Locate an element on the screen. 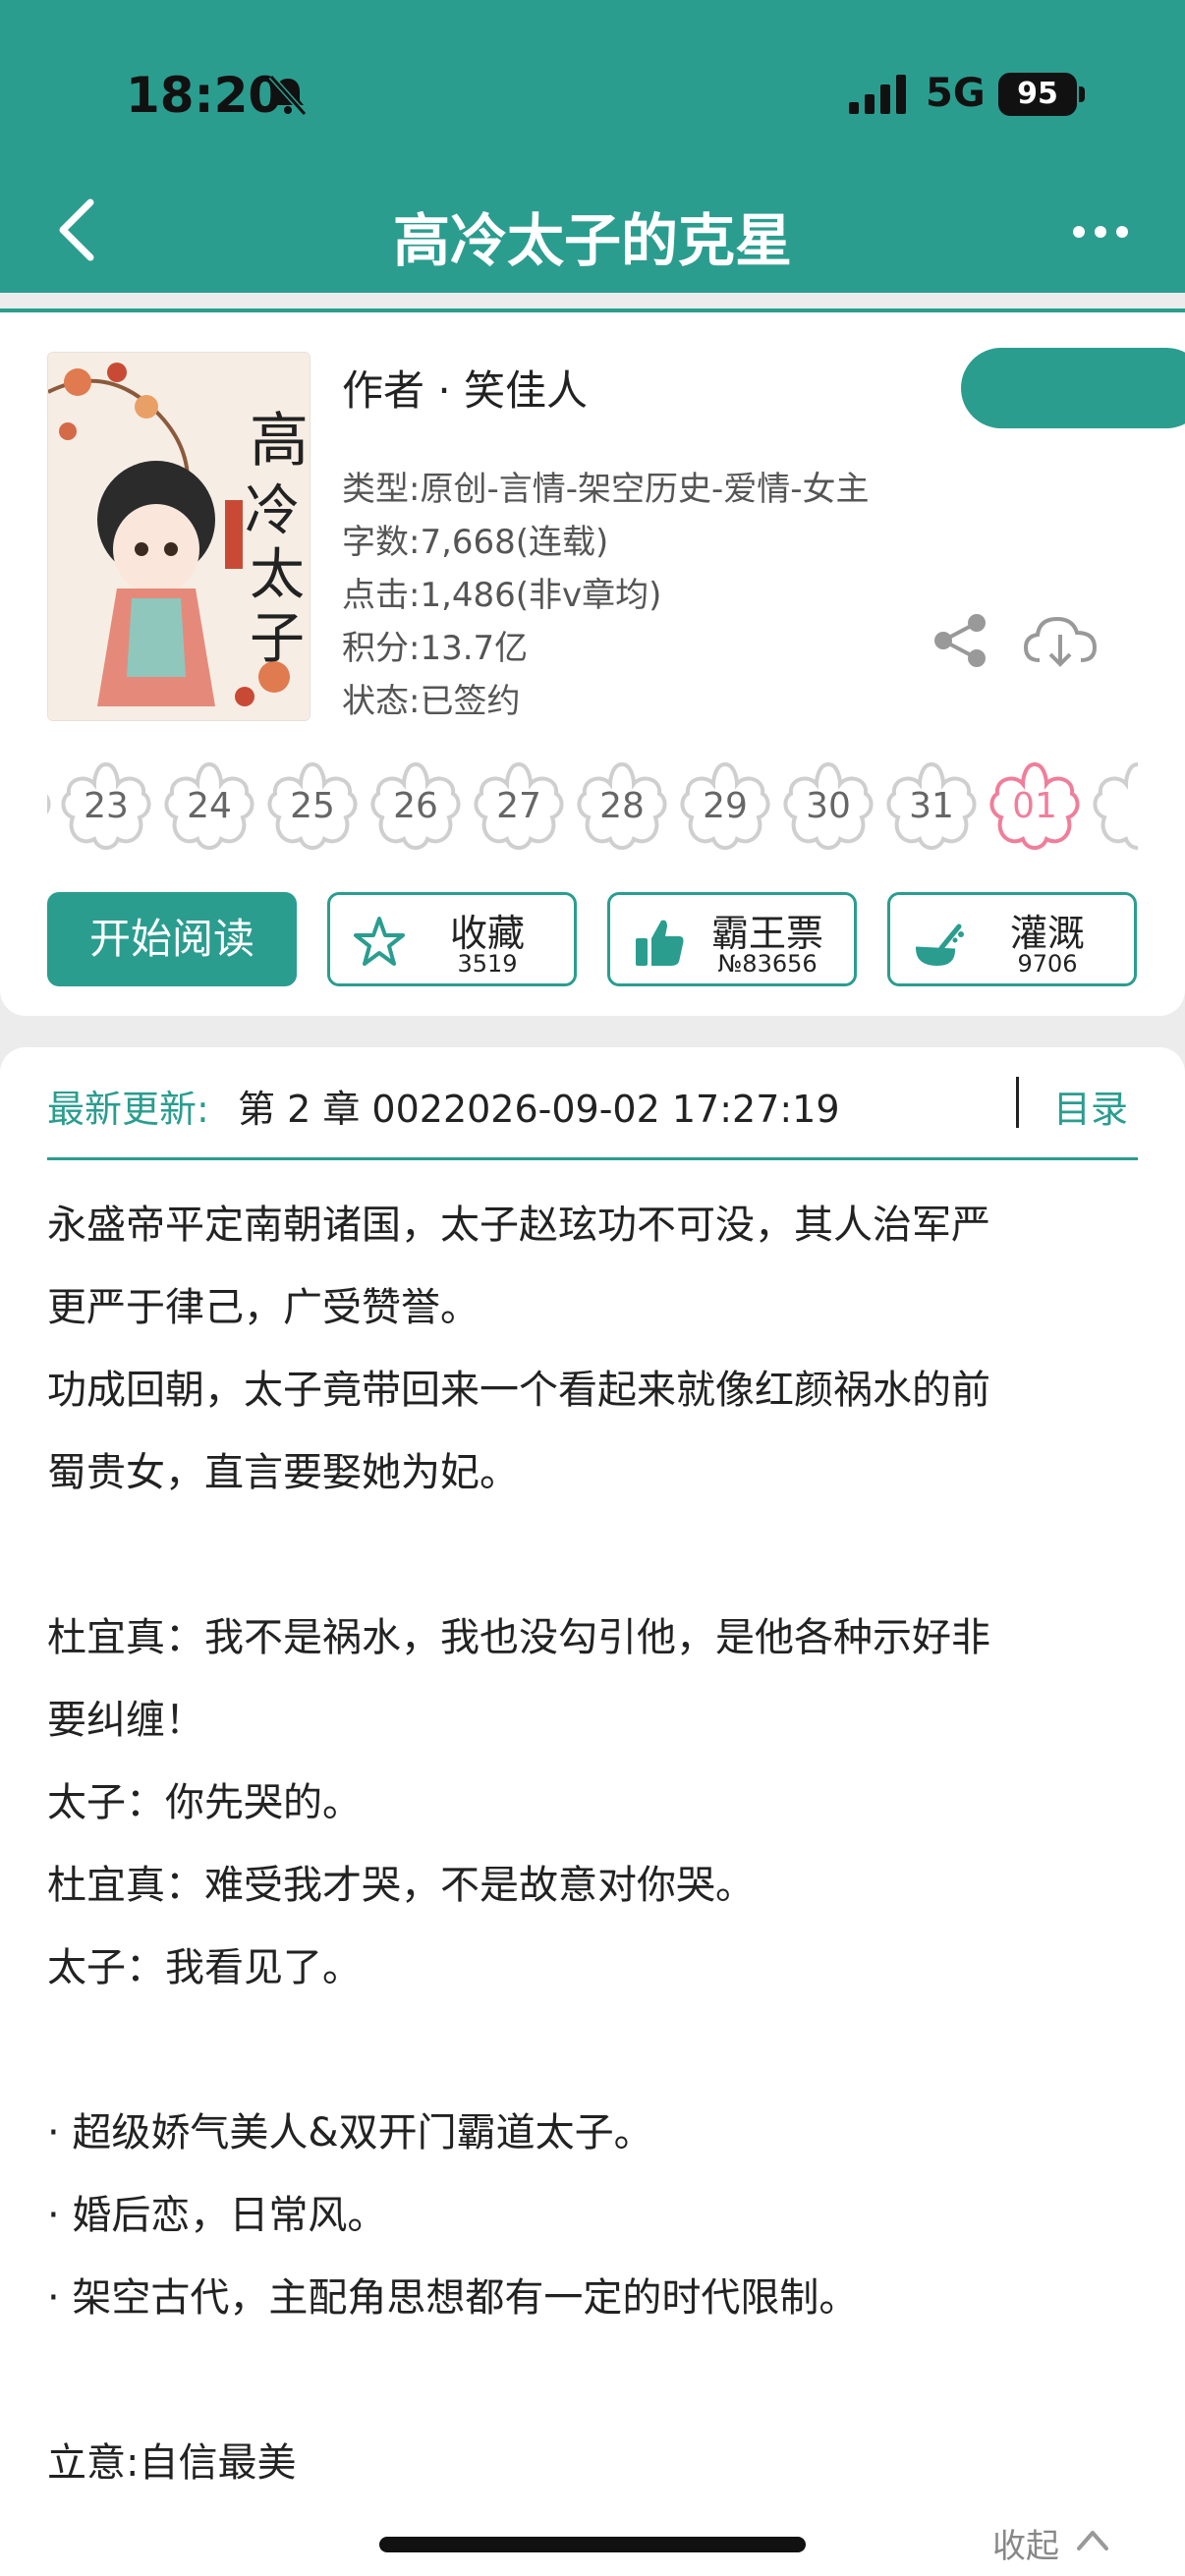  signal-icon is located at coordinates (878, 94).